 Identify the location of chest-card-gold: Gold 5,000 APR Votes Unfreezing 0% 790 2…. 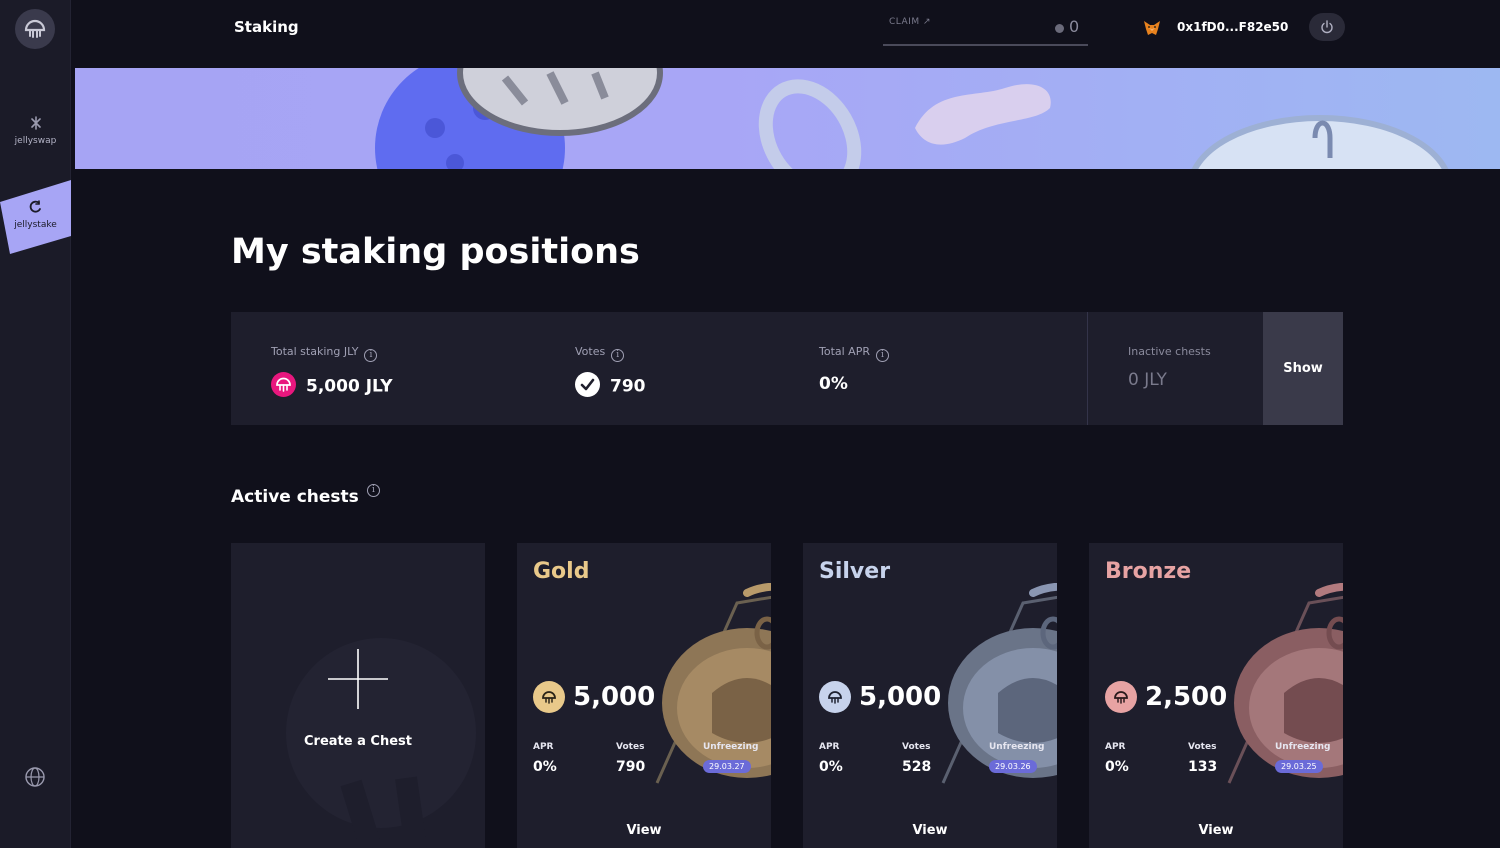
(644, 695).